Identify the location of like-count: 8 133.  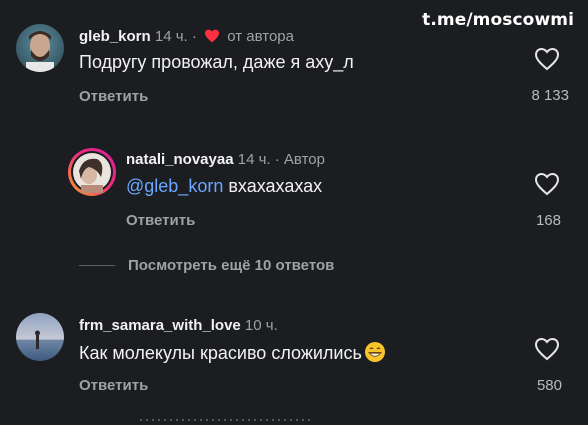
(550, 95).